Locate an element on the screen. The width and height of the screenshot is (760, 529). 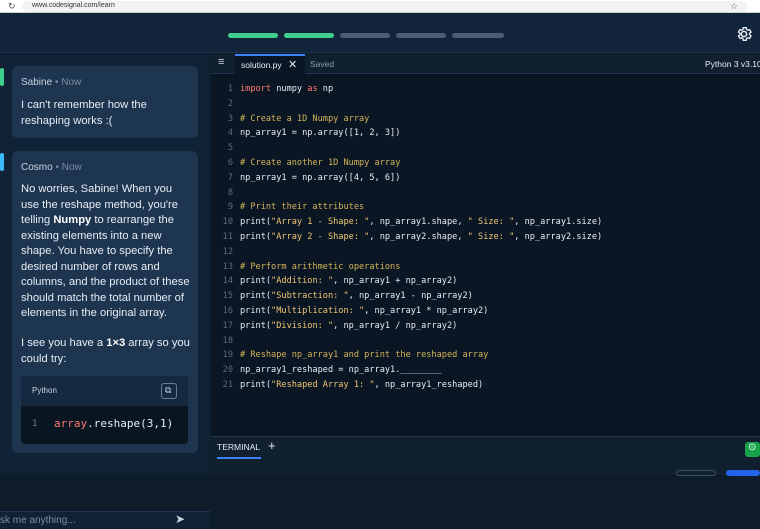
code-token: "Division: " is located at coordinates (302, 325).